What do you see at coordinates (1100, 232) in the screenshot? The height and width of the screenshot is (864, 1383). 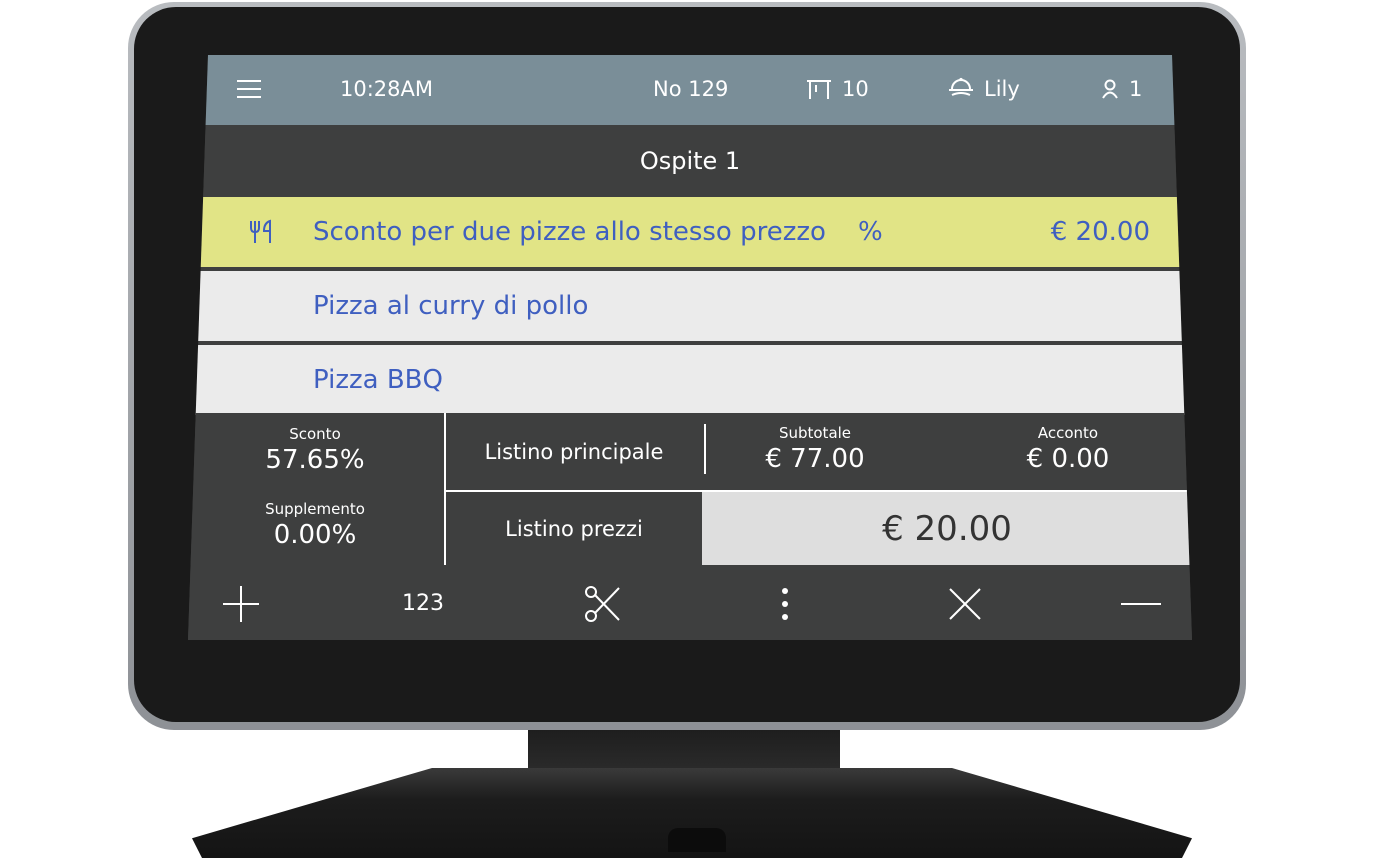 I see `order-line-price: € 20.00` at bounding box center [1100, 232].